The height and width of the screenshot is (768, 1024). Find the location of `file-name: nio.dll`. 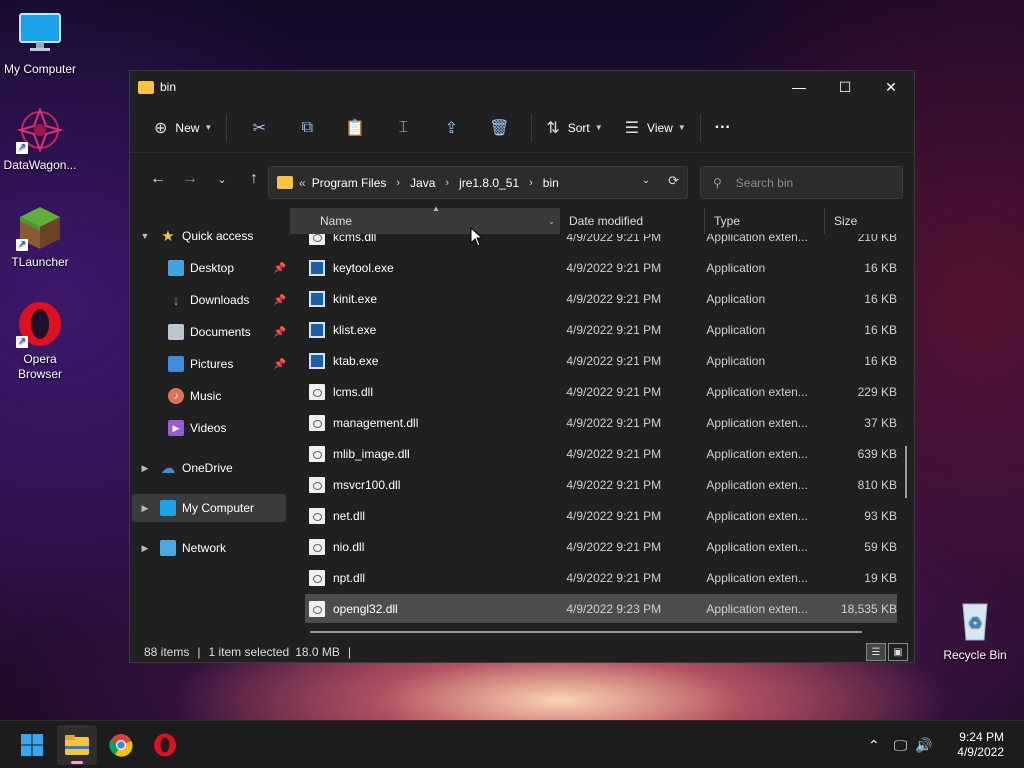

file-name: nio.dll is located at coordinates (349, 546).